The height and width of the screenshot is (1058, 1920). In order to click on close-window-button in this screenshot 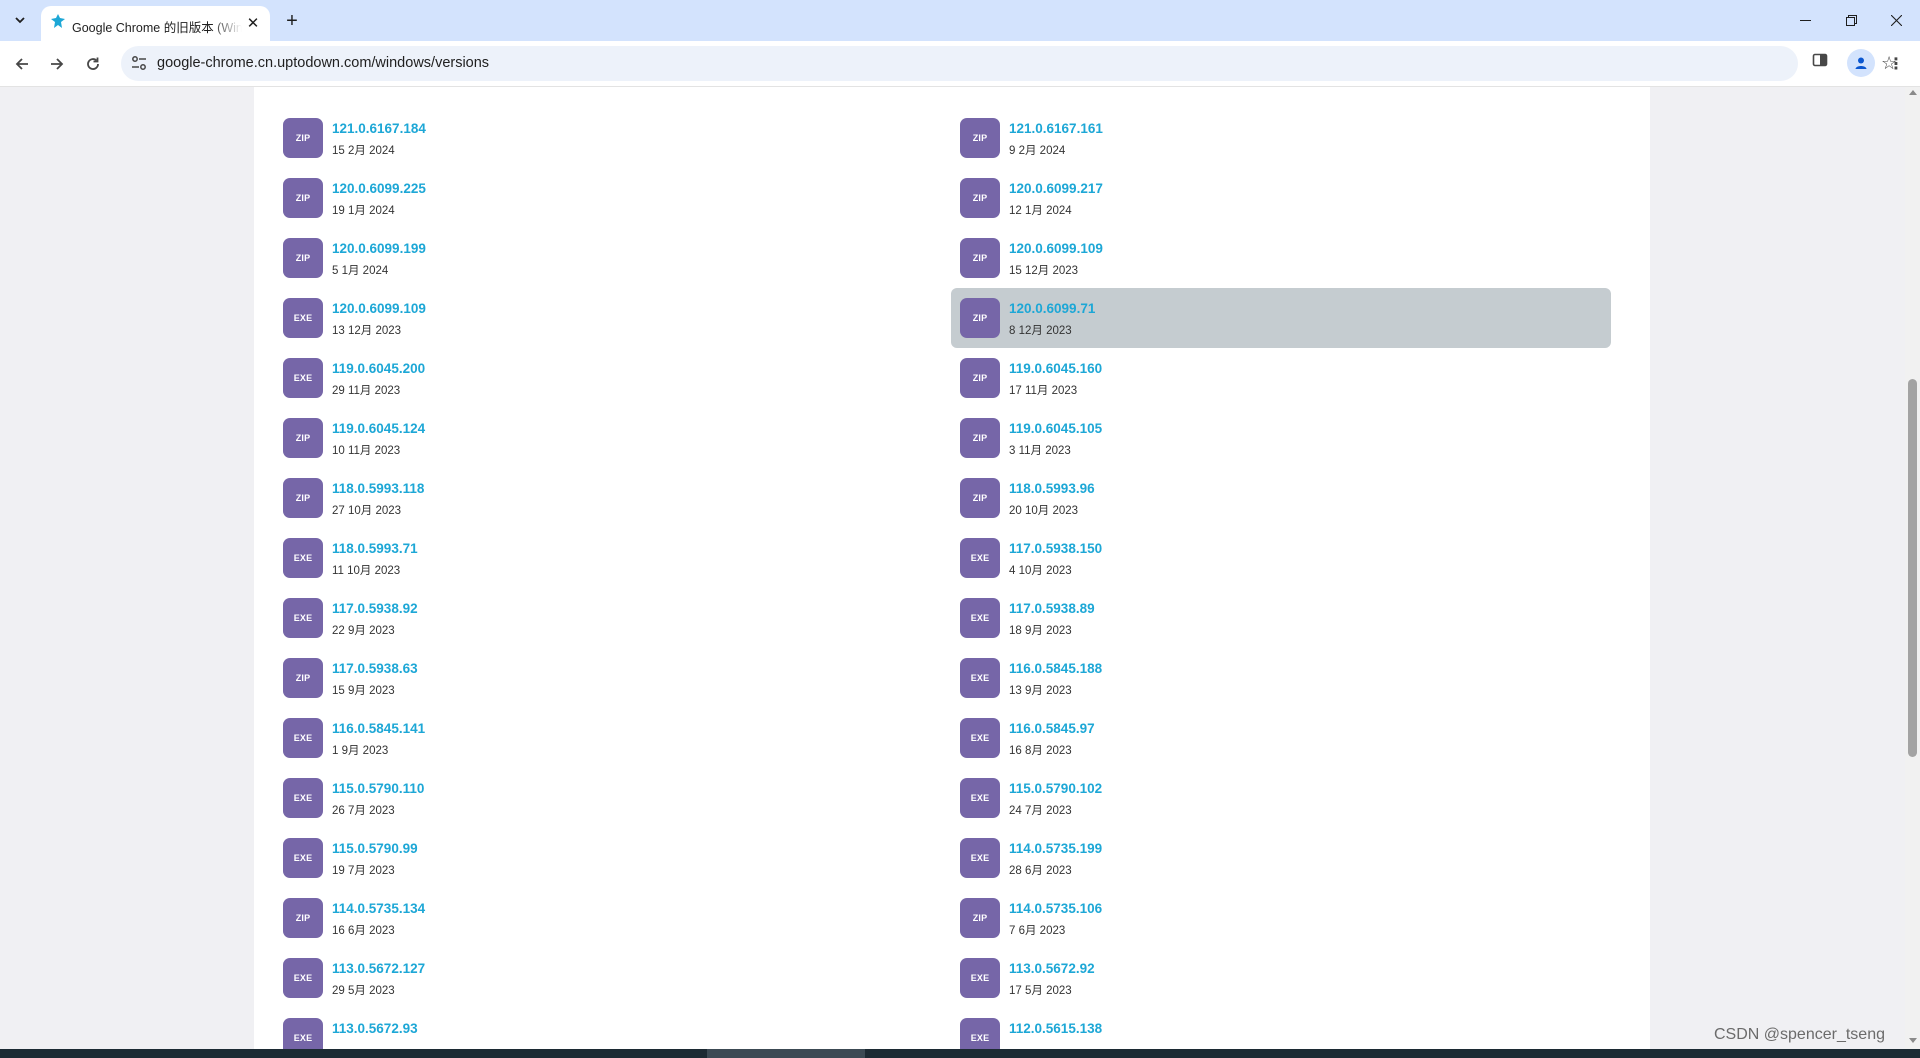, I will do `click(1896, 20)`.